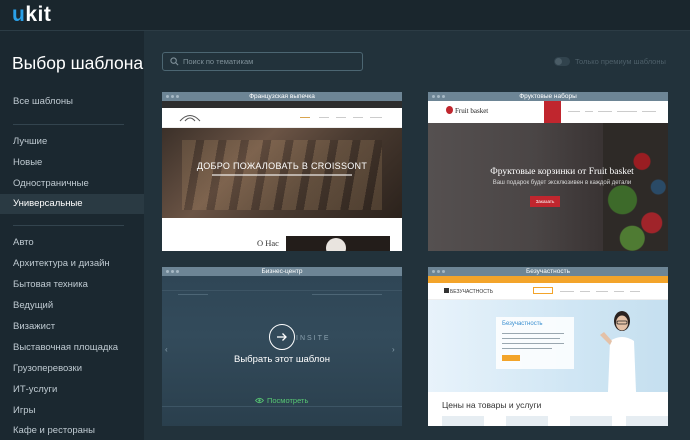  What do you see at coordinates (522, 324) in the screenshot?
I see `preview-panel-title: Безучастность` at bounding box center [522, 324].